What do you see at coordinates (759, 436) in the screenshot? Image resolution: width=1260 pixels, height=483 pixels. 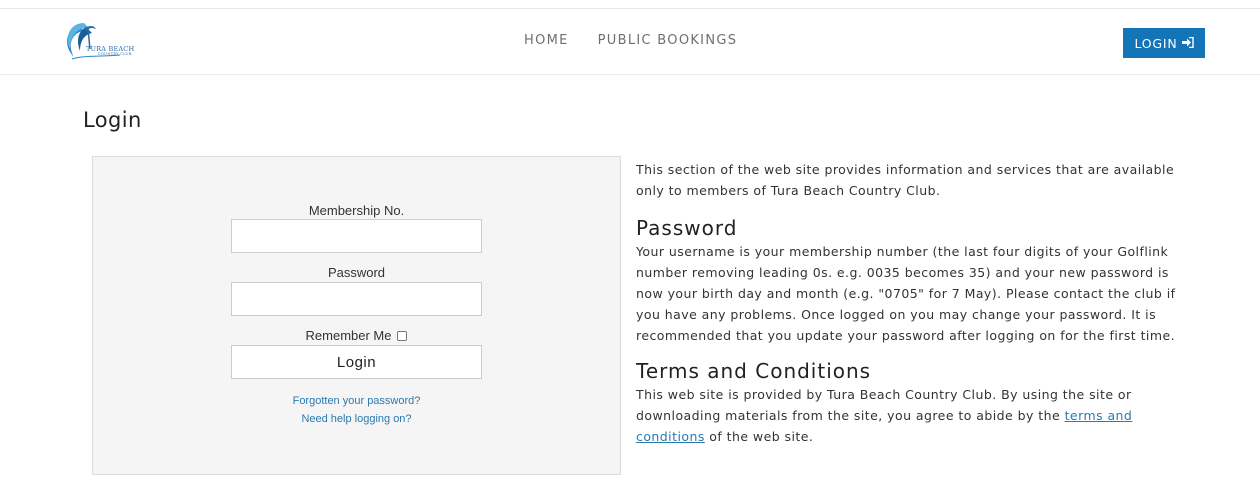 I see `terms-text-after: of the web site.` at bounding box center [759, 436].